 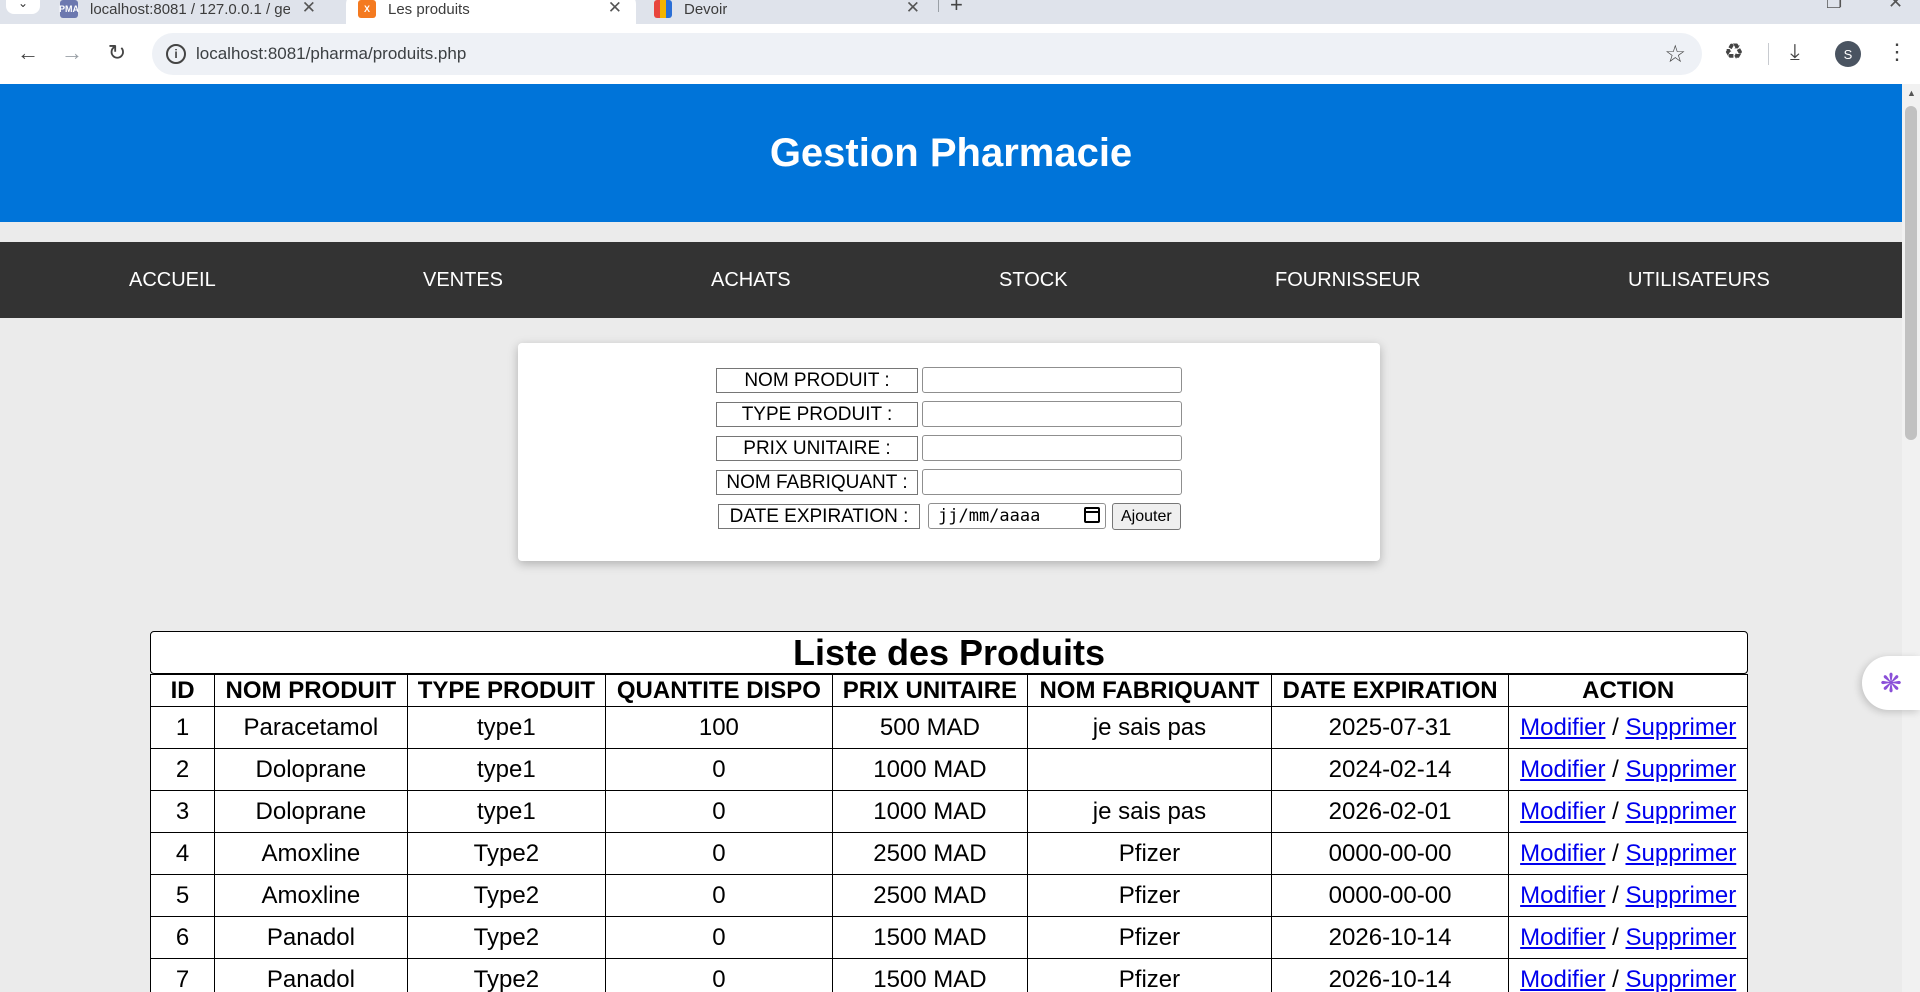 I want to click on nav-link-utilisateurs: UTILISATEURS, so click(x=1699, y=280).